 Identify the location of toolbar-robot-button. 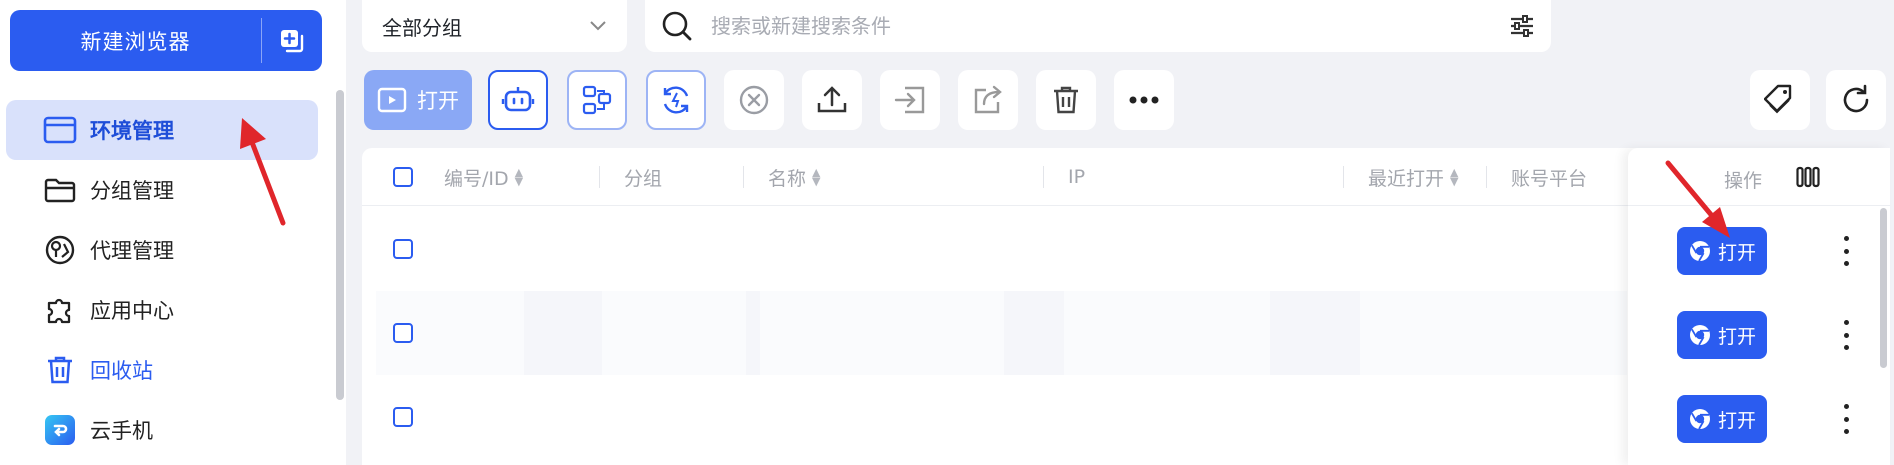
(518, 100).